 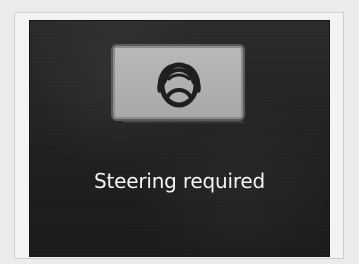 What do you see at coordinates (183, 122) in the screenshot?
I see `panel-divider` at bounding box center [183, 122].